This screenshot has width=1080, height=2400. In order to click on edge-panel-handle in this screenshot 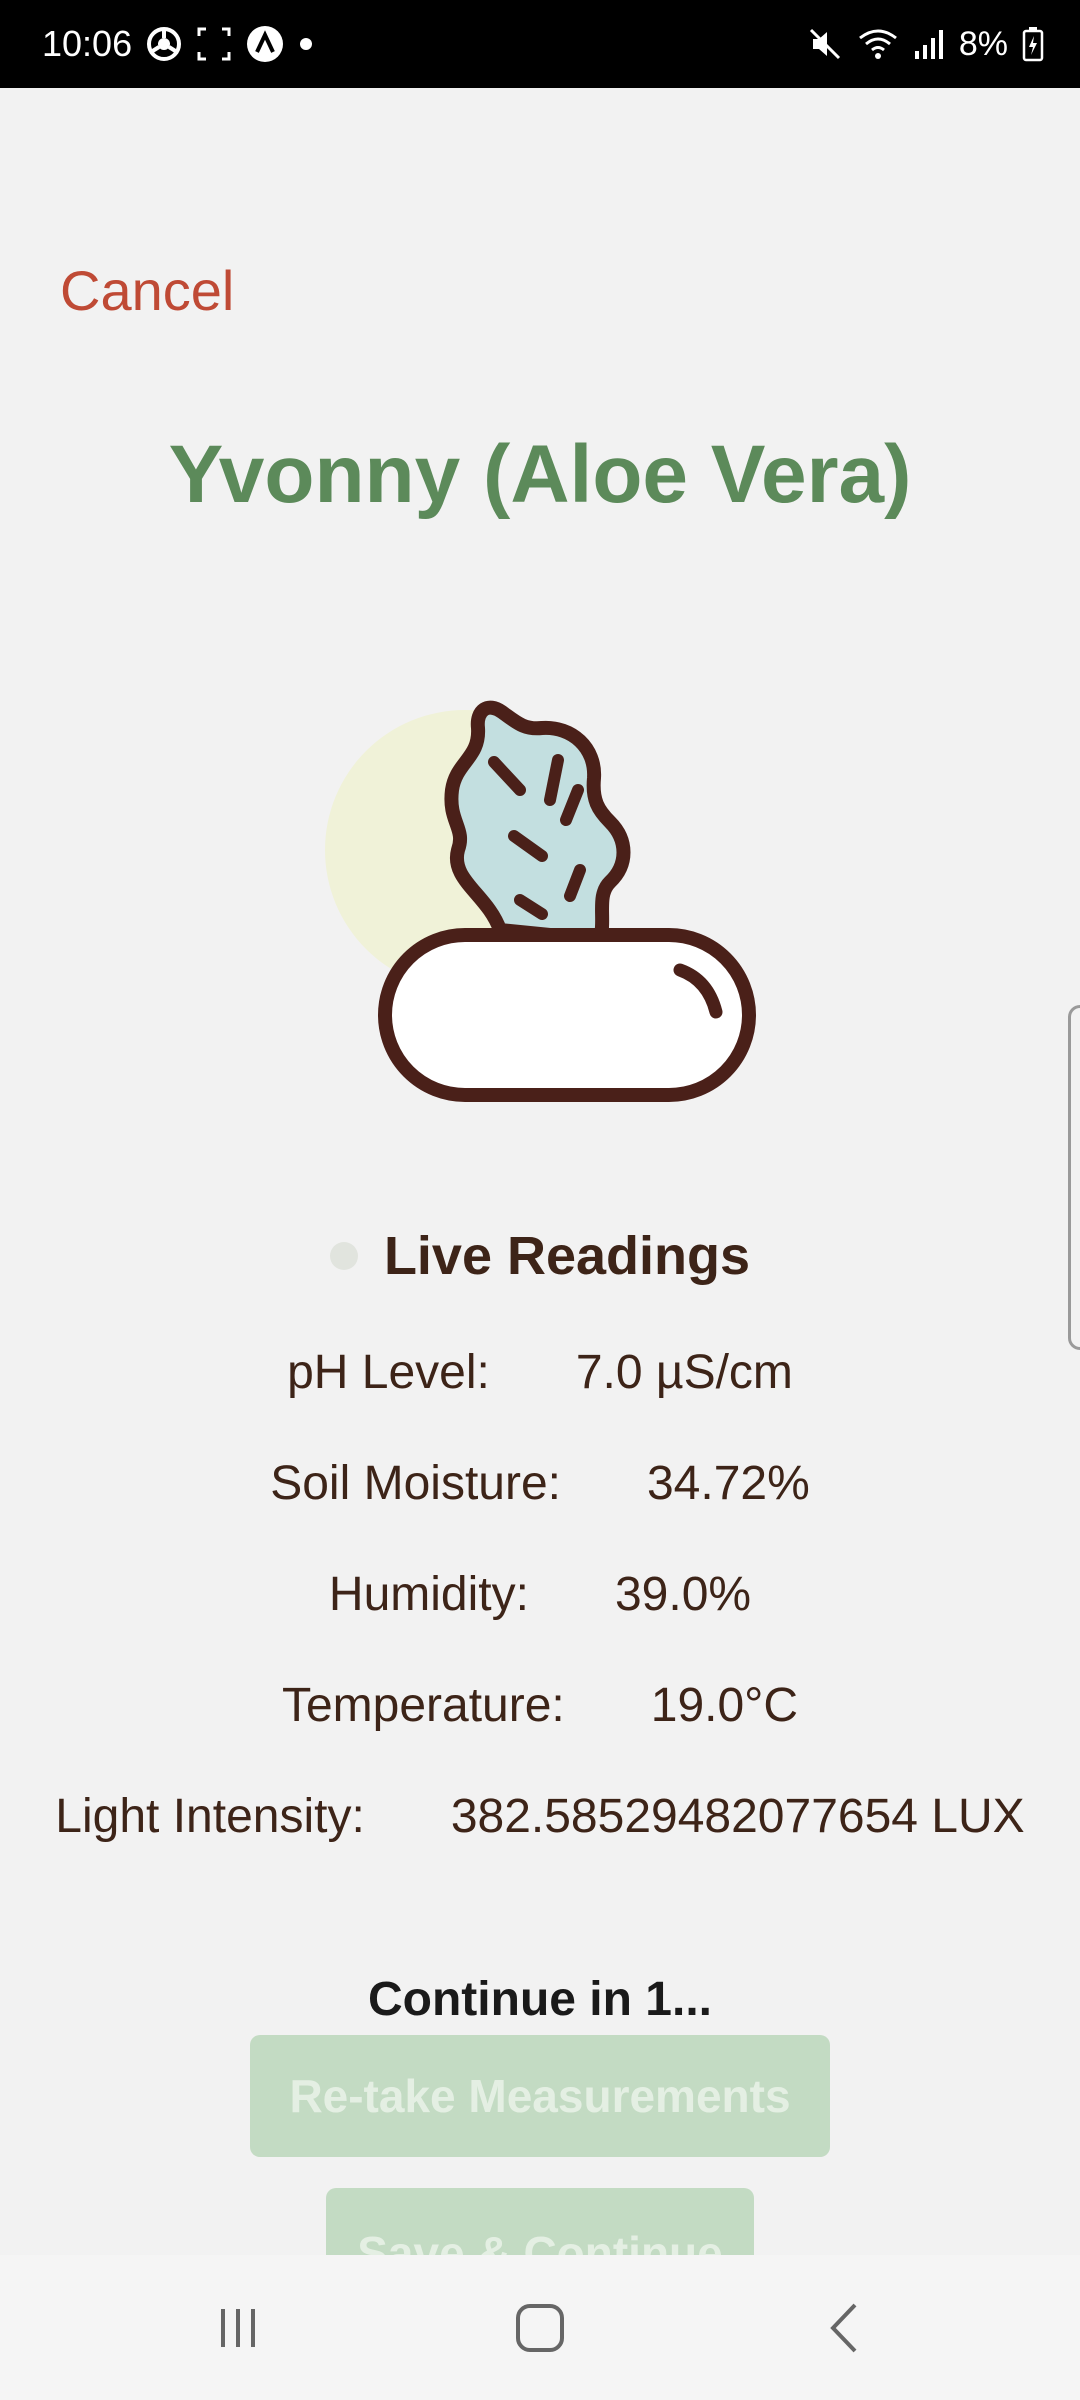, I will do `click(1074, 1177)`.